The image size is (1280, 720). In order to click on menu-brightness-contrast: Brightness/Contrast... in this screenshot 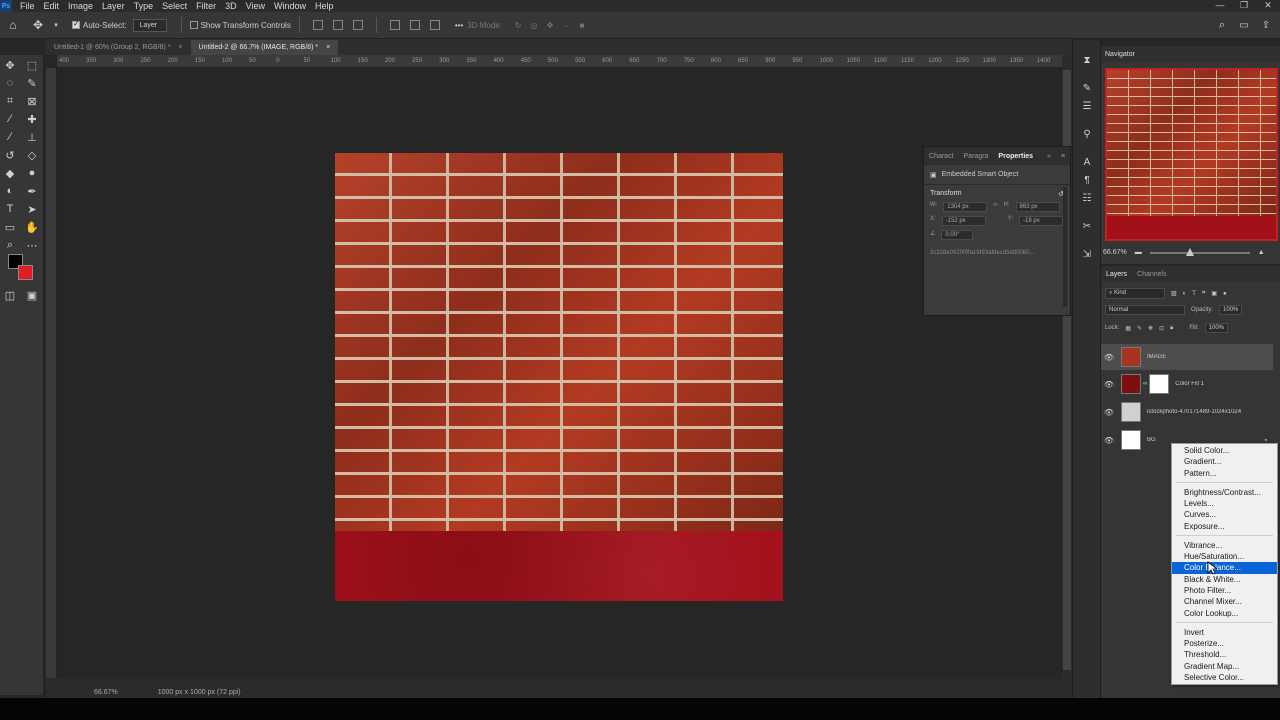, I will do `click(1224, 492)`.